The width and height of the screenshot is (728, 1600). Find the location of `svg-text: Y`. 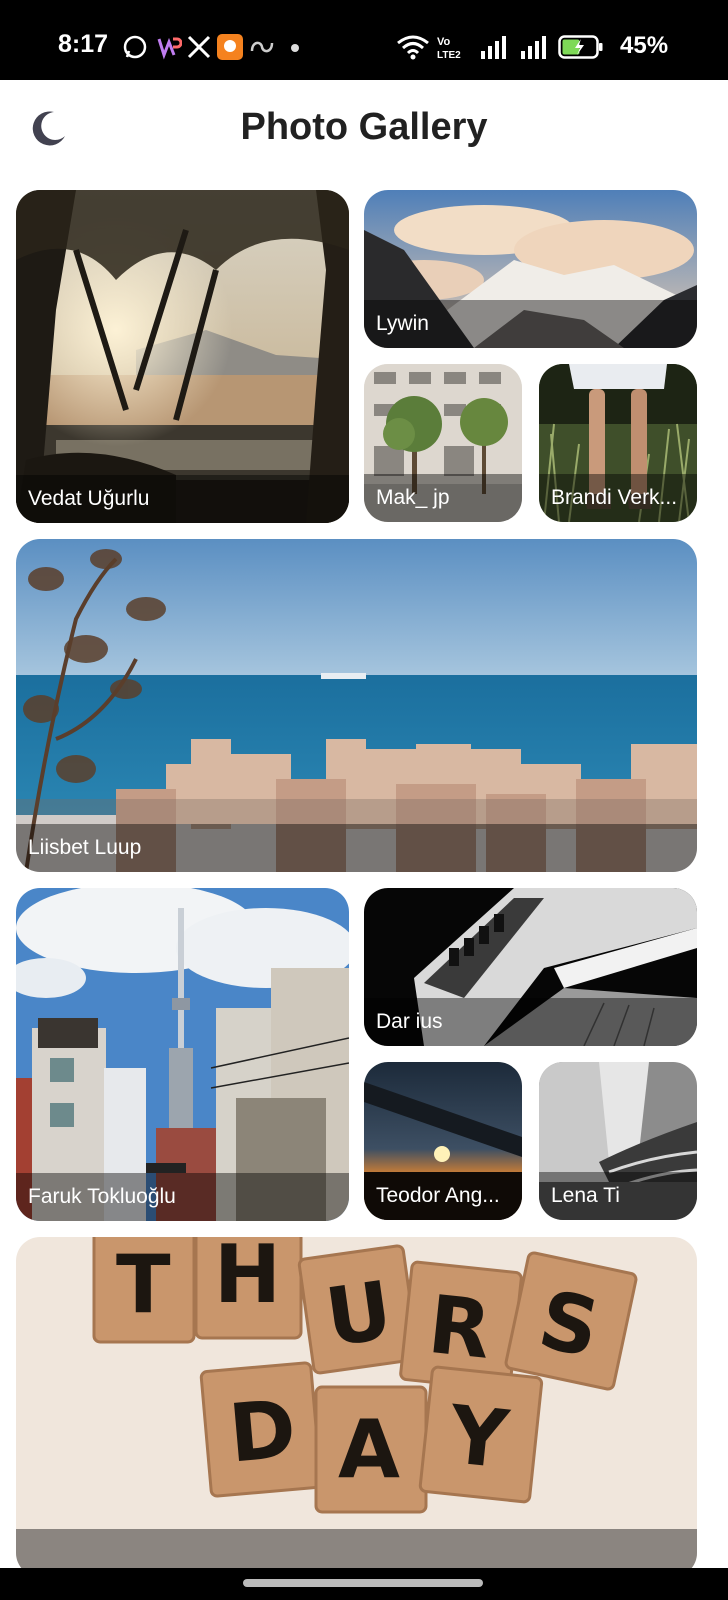

svg-text: Y is located at coordinates (478, 1437).